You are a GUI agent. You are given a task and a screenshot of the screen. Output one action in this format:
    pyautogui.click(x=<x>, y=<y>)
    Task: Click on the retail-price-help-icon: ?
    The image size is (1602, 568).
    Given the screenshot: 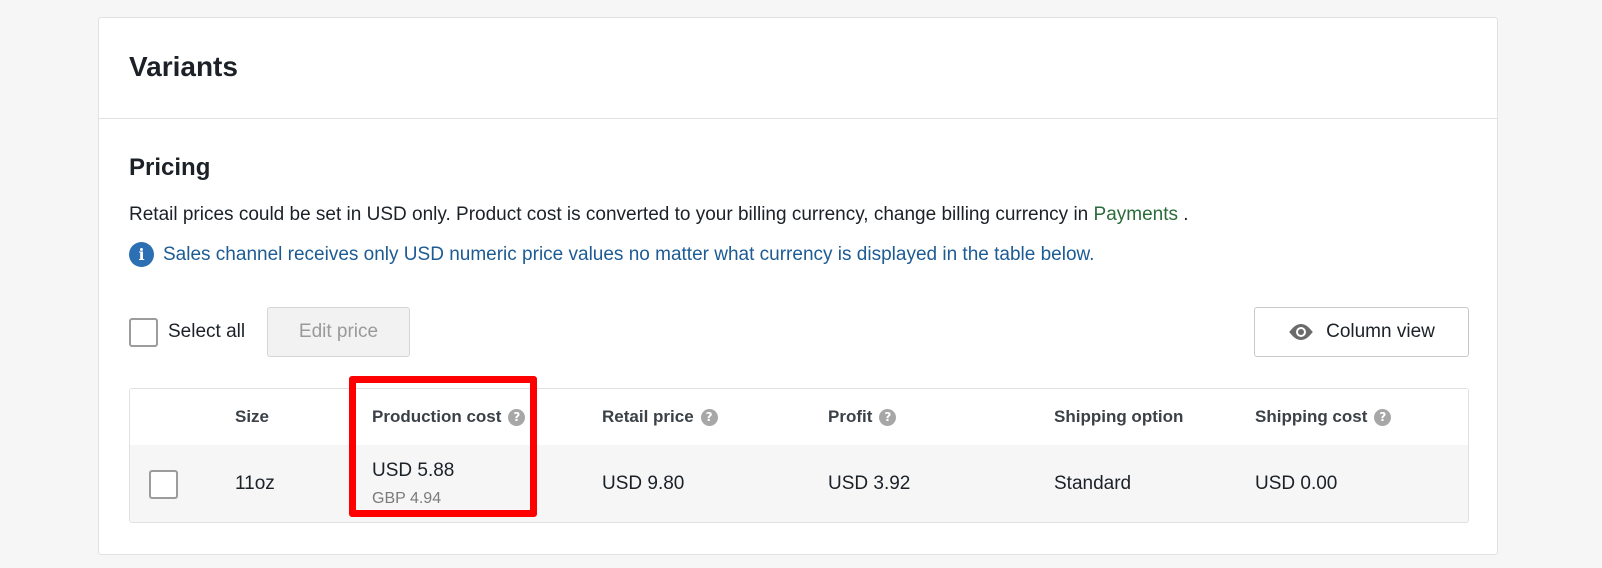 What is the action you would take?
    pyautogui.click(x=709, y=417)
    